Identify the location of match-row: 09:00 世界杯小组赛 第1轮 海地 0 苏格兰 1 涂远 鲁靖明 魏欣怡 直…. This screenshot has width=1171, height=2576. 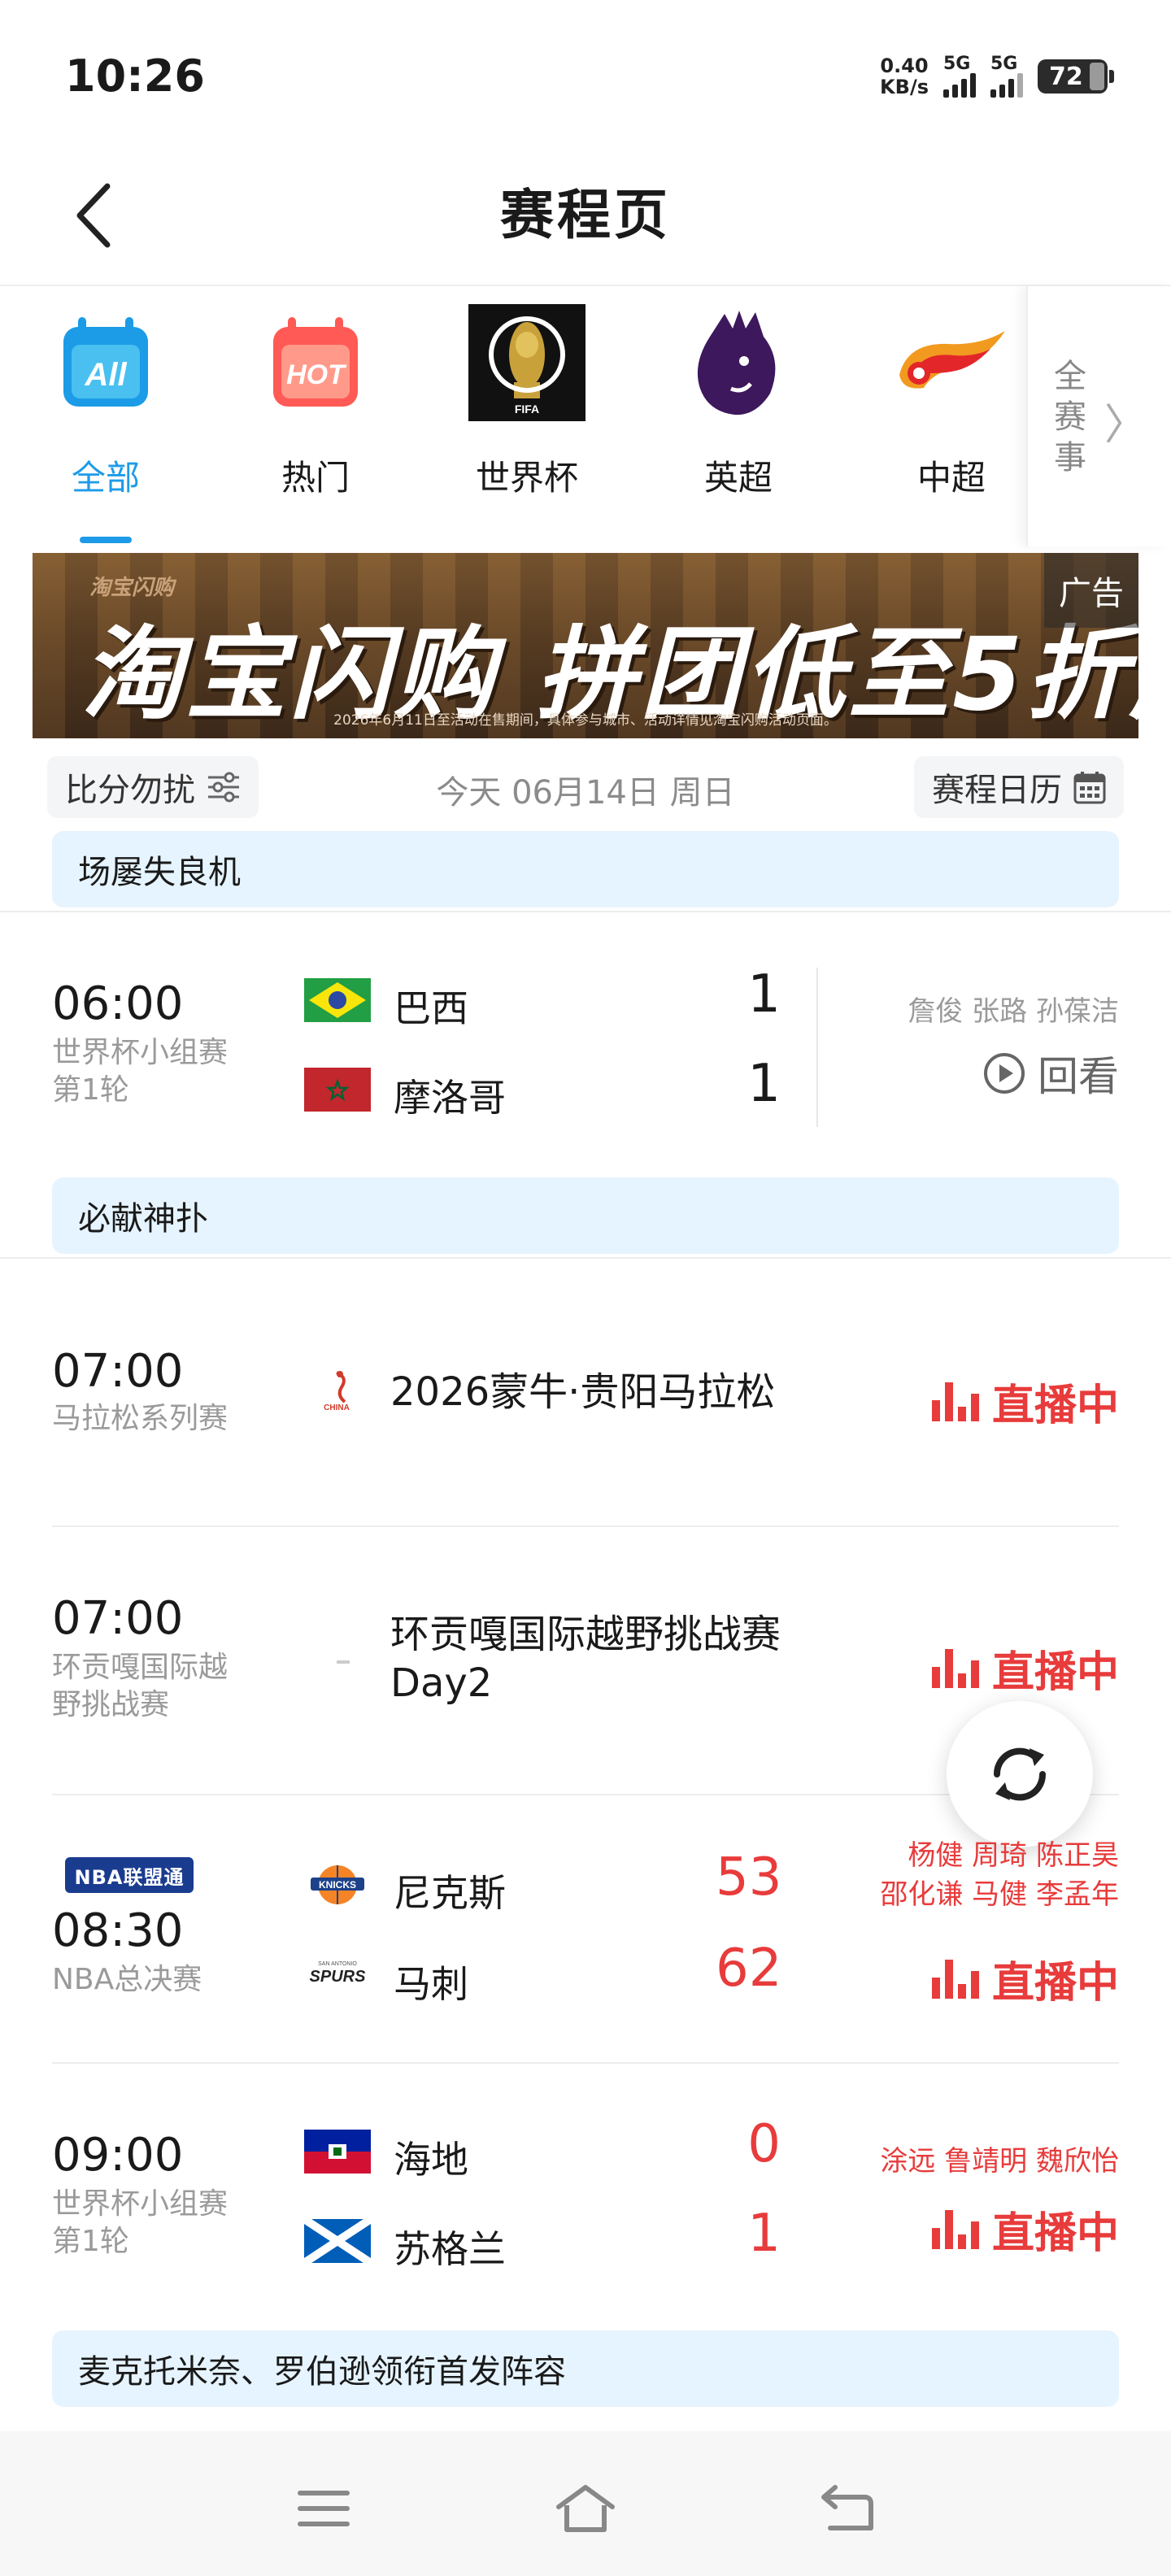
(585, 2194).